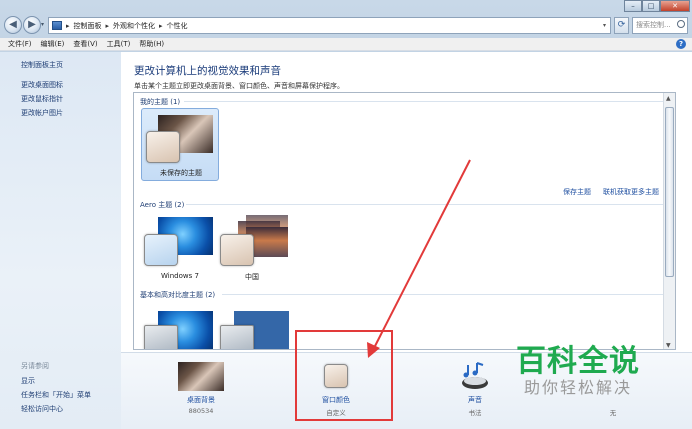 Image resolution: width=692 pixels, height=429 pixels. Describe the element at coordinates (475, 375) in the screenshot. I see `sounds-icon` at that location.